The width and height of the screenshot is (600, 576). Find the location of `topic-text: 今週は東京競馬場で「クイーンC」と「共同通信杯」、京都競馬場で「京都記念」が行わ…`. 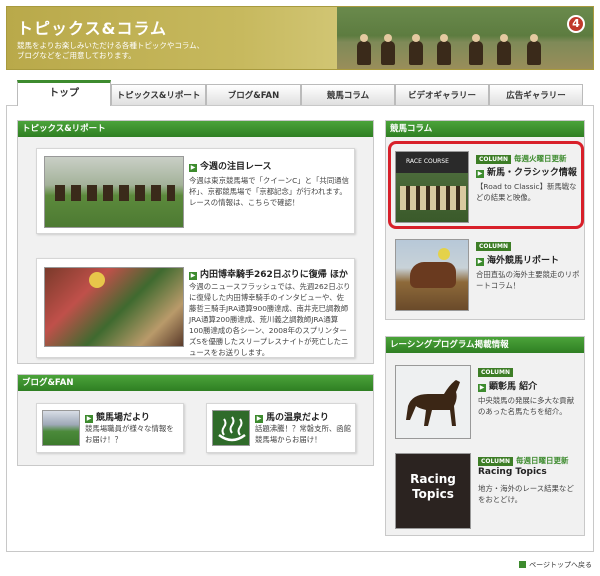

topic-text: 今週は東京競馬場で「クイーンC」と「共同通信杯」、京都競馬場で「京都記念」が行わ… is located at coordinates (269, 191).